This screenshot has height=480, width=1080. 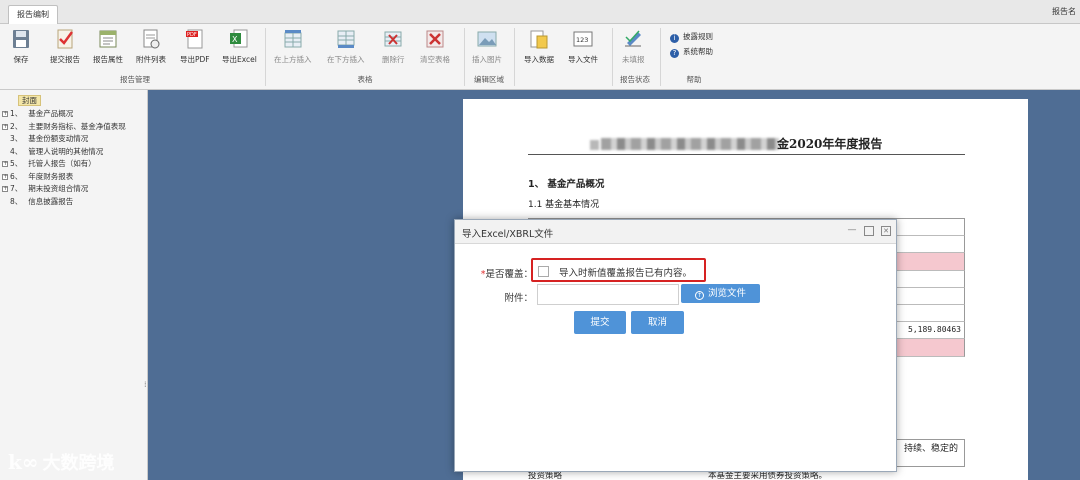 I want to click on top-right-label: 报告名, so click(x=1064, y=11).